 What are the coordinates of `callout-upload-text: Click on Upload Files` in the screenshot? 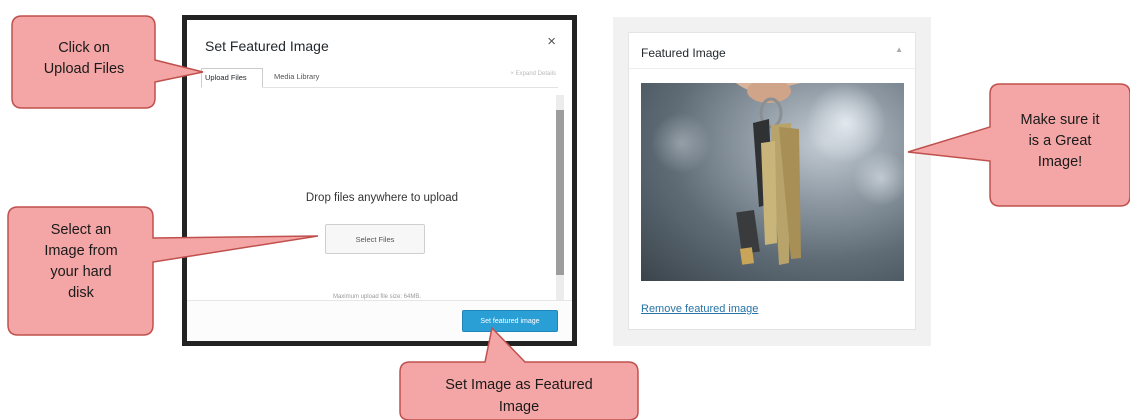 It's located at (84, 58).